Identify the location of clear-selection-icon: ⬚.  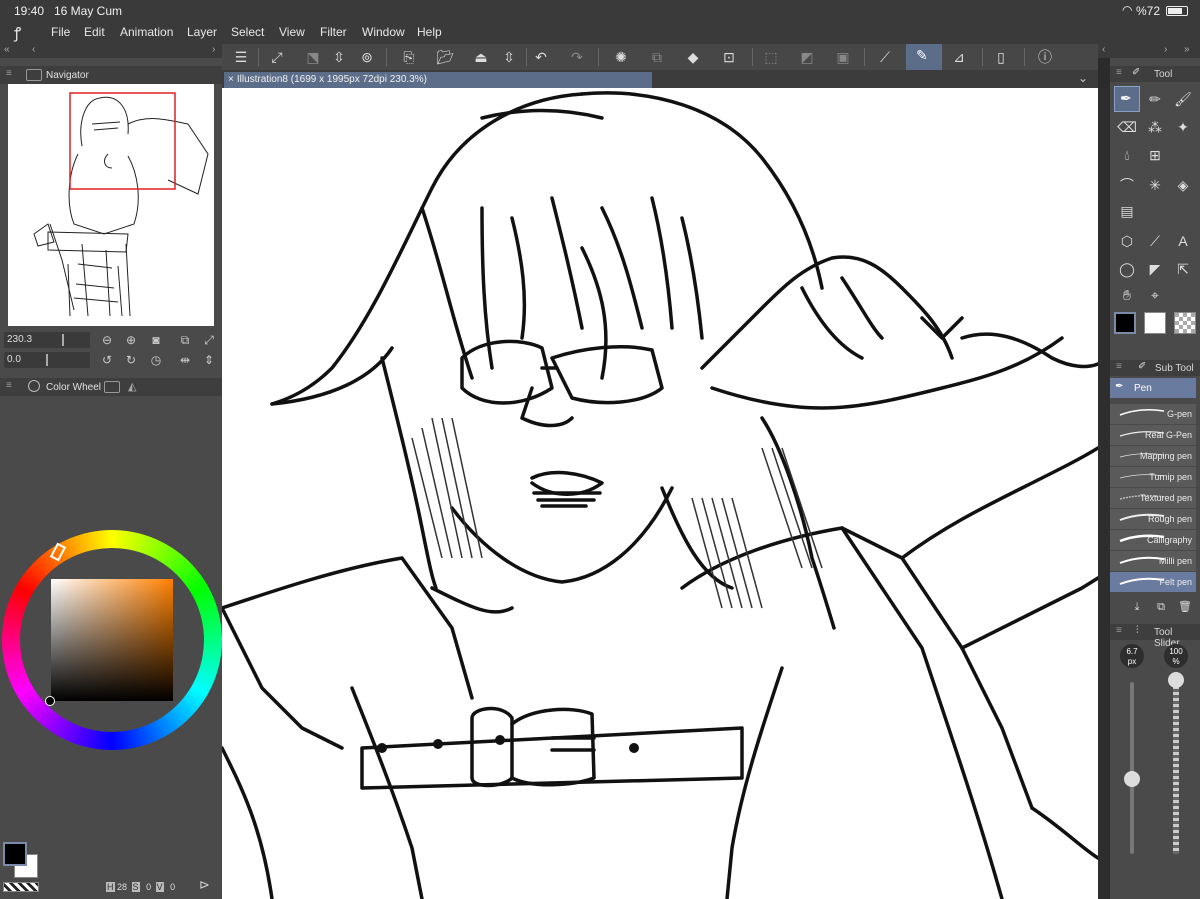
(771, 57).